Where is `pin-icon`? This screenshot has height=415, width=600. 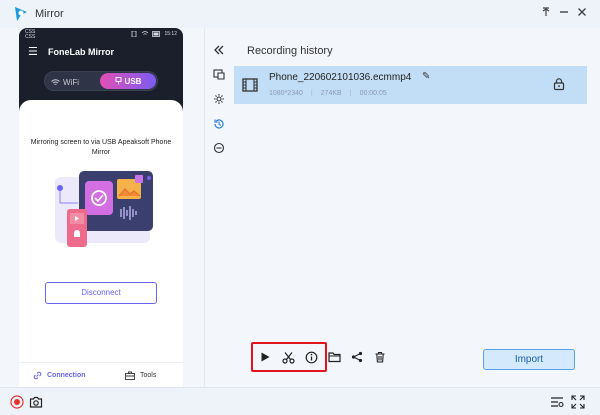 pin-icon is located at coordinates (546, 14).